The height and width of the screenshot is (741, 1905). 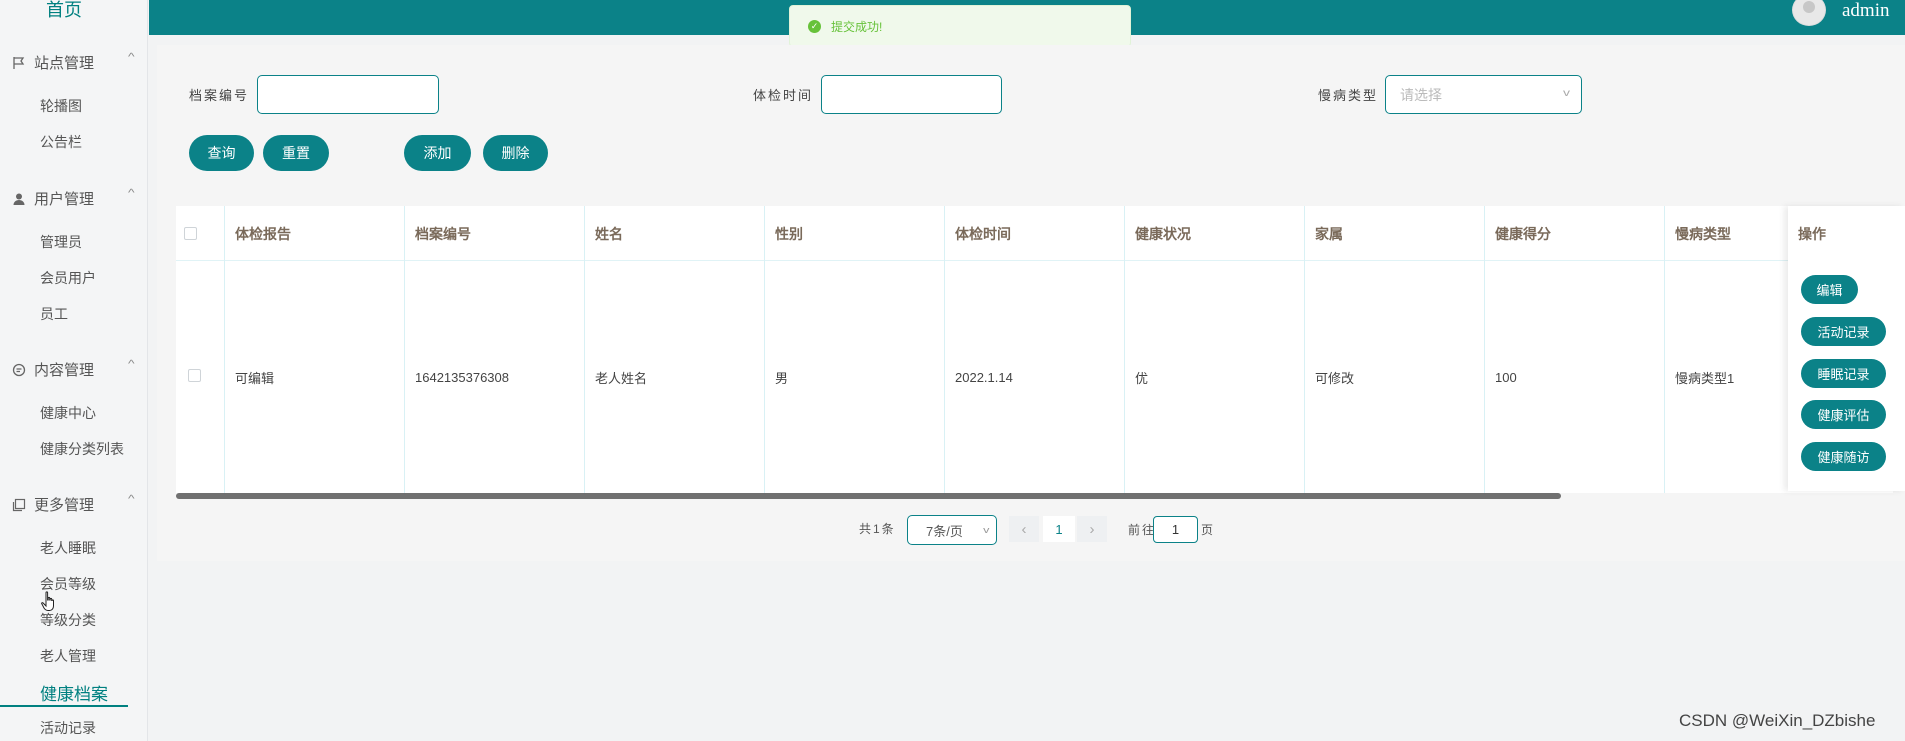 I want to click on toast-message: 提交成功!, so click(x=857, y=26).